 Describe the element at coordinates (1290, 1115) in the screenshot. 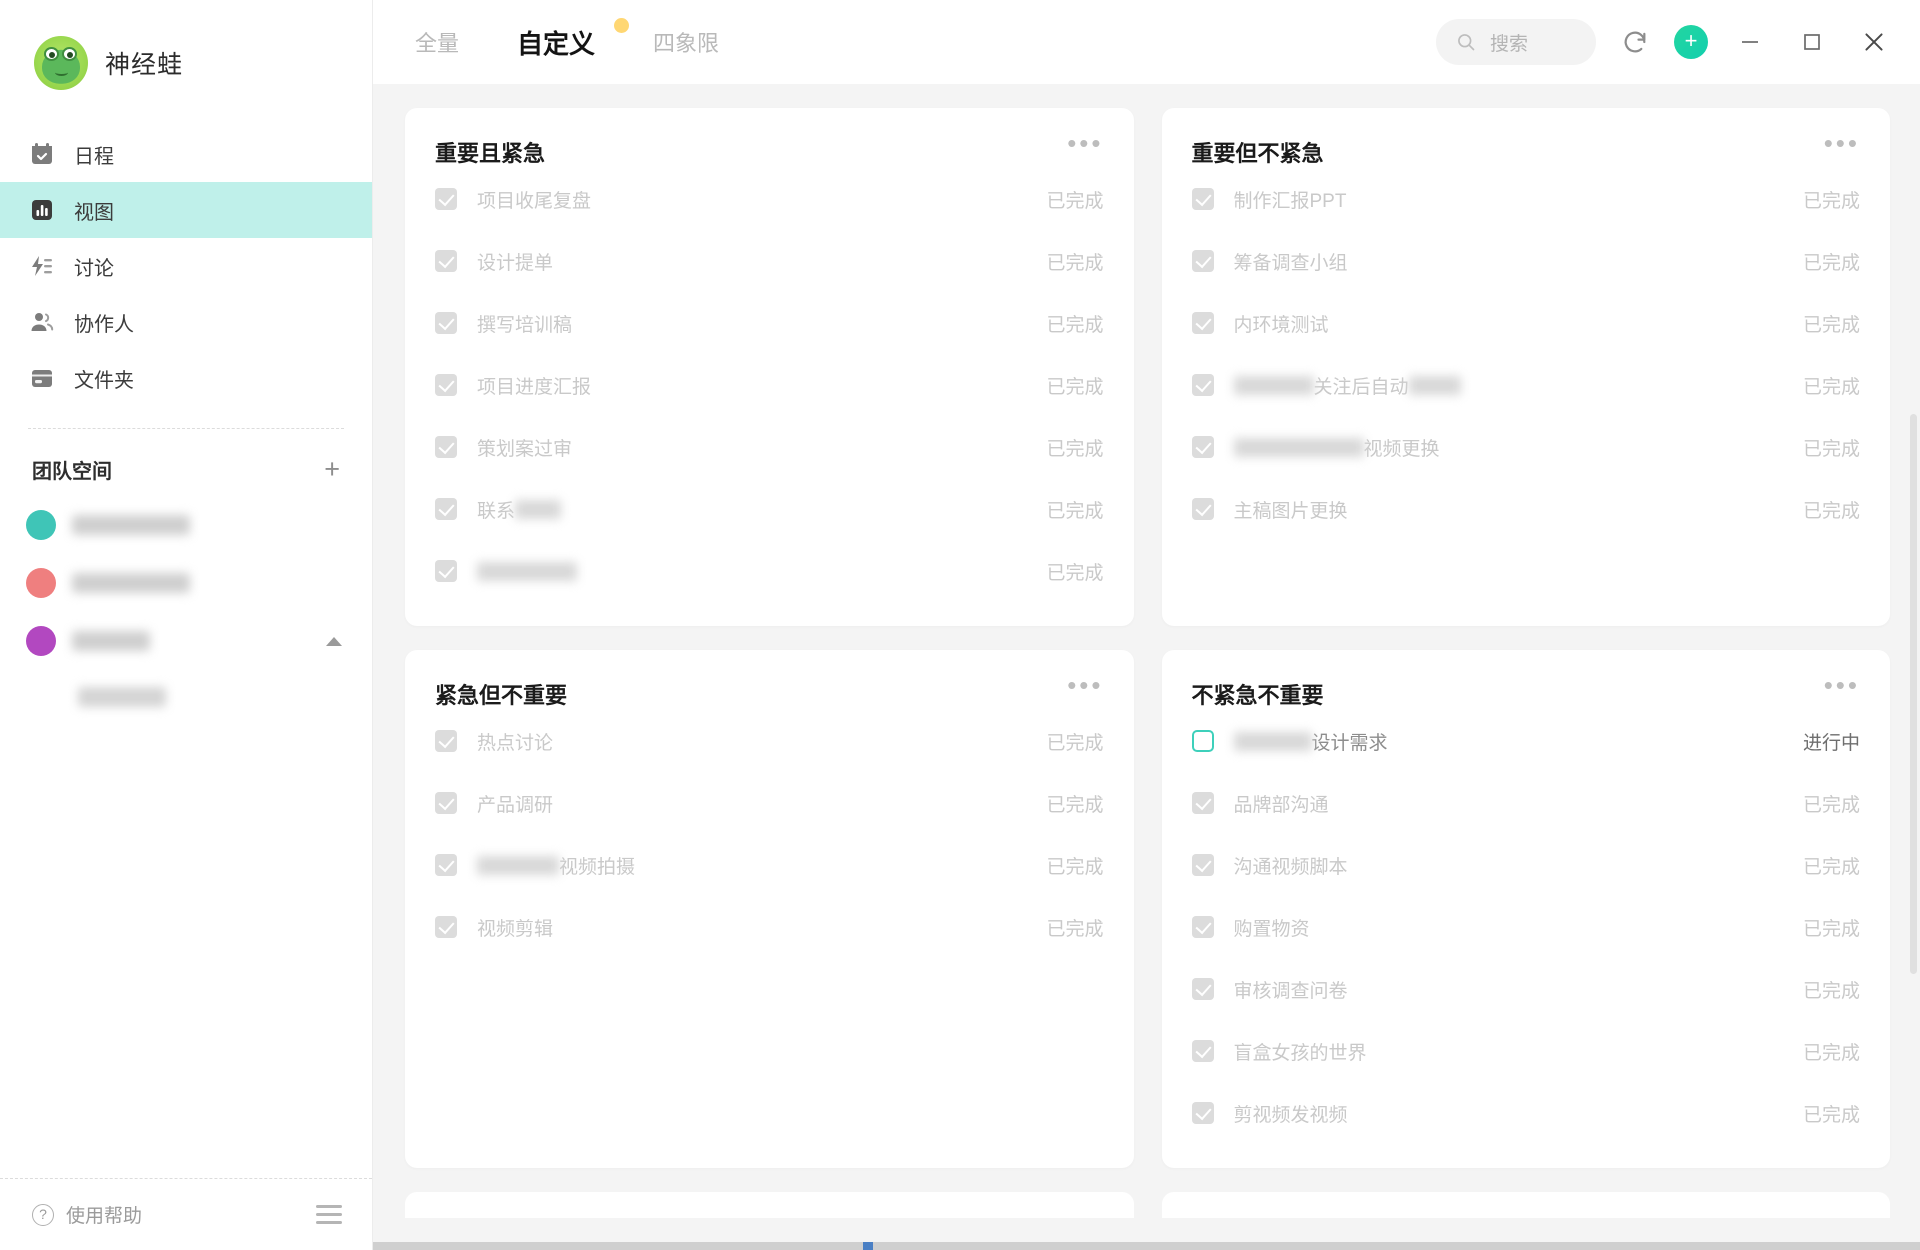

I see `task-name-text: 剪视频发视频` at that location.